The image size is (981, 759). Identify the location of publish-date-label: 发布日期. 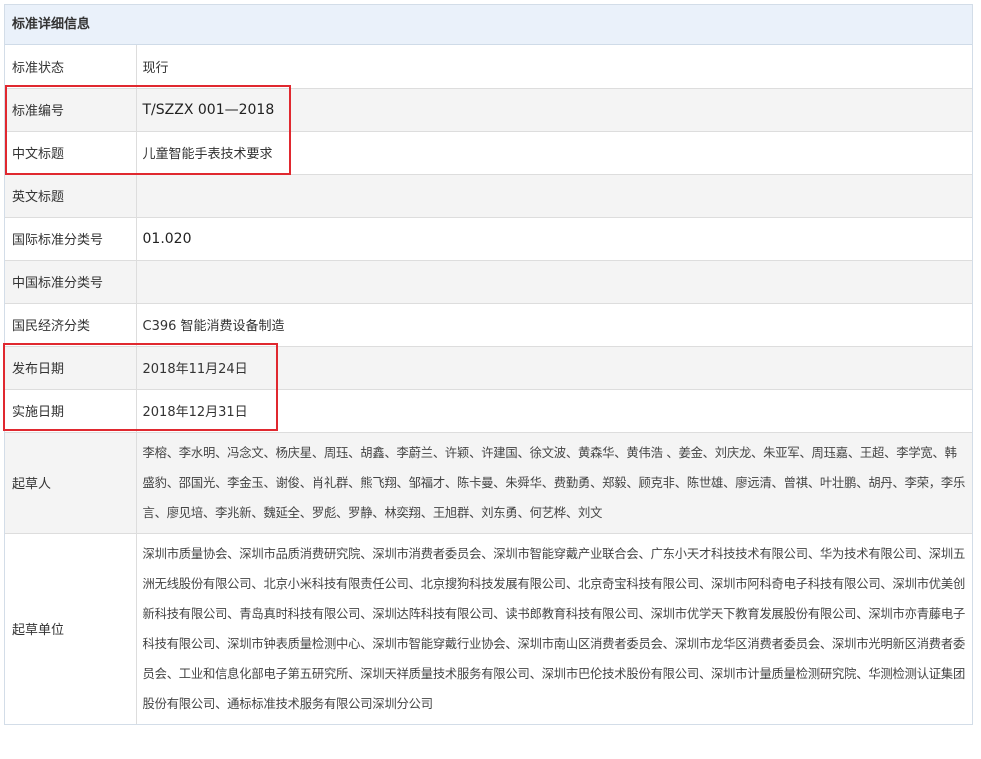
(71, 367).